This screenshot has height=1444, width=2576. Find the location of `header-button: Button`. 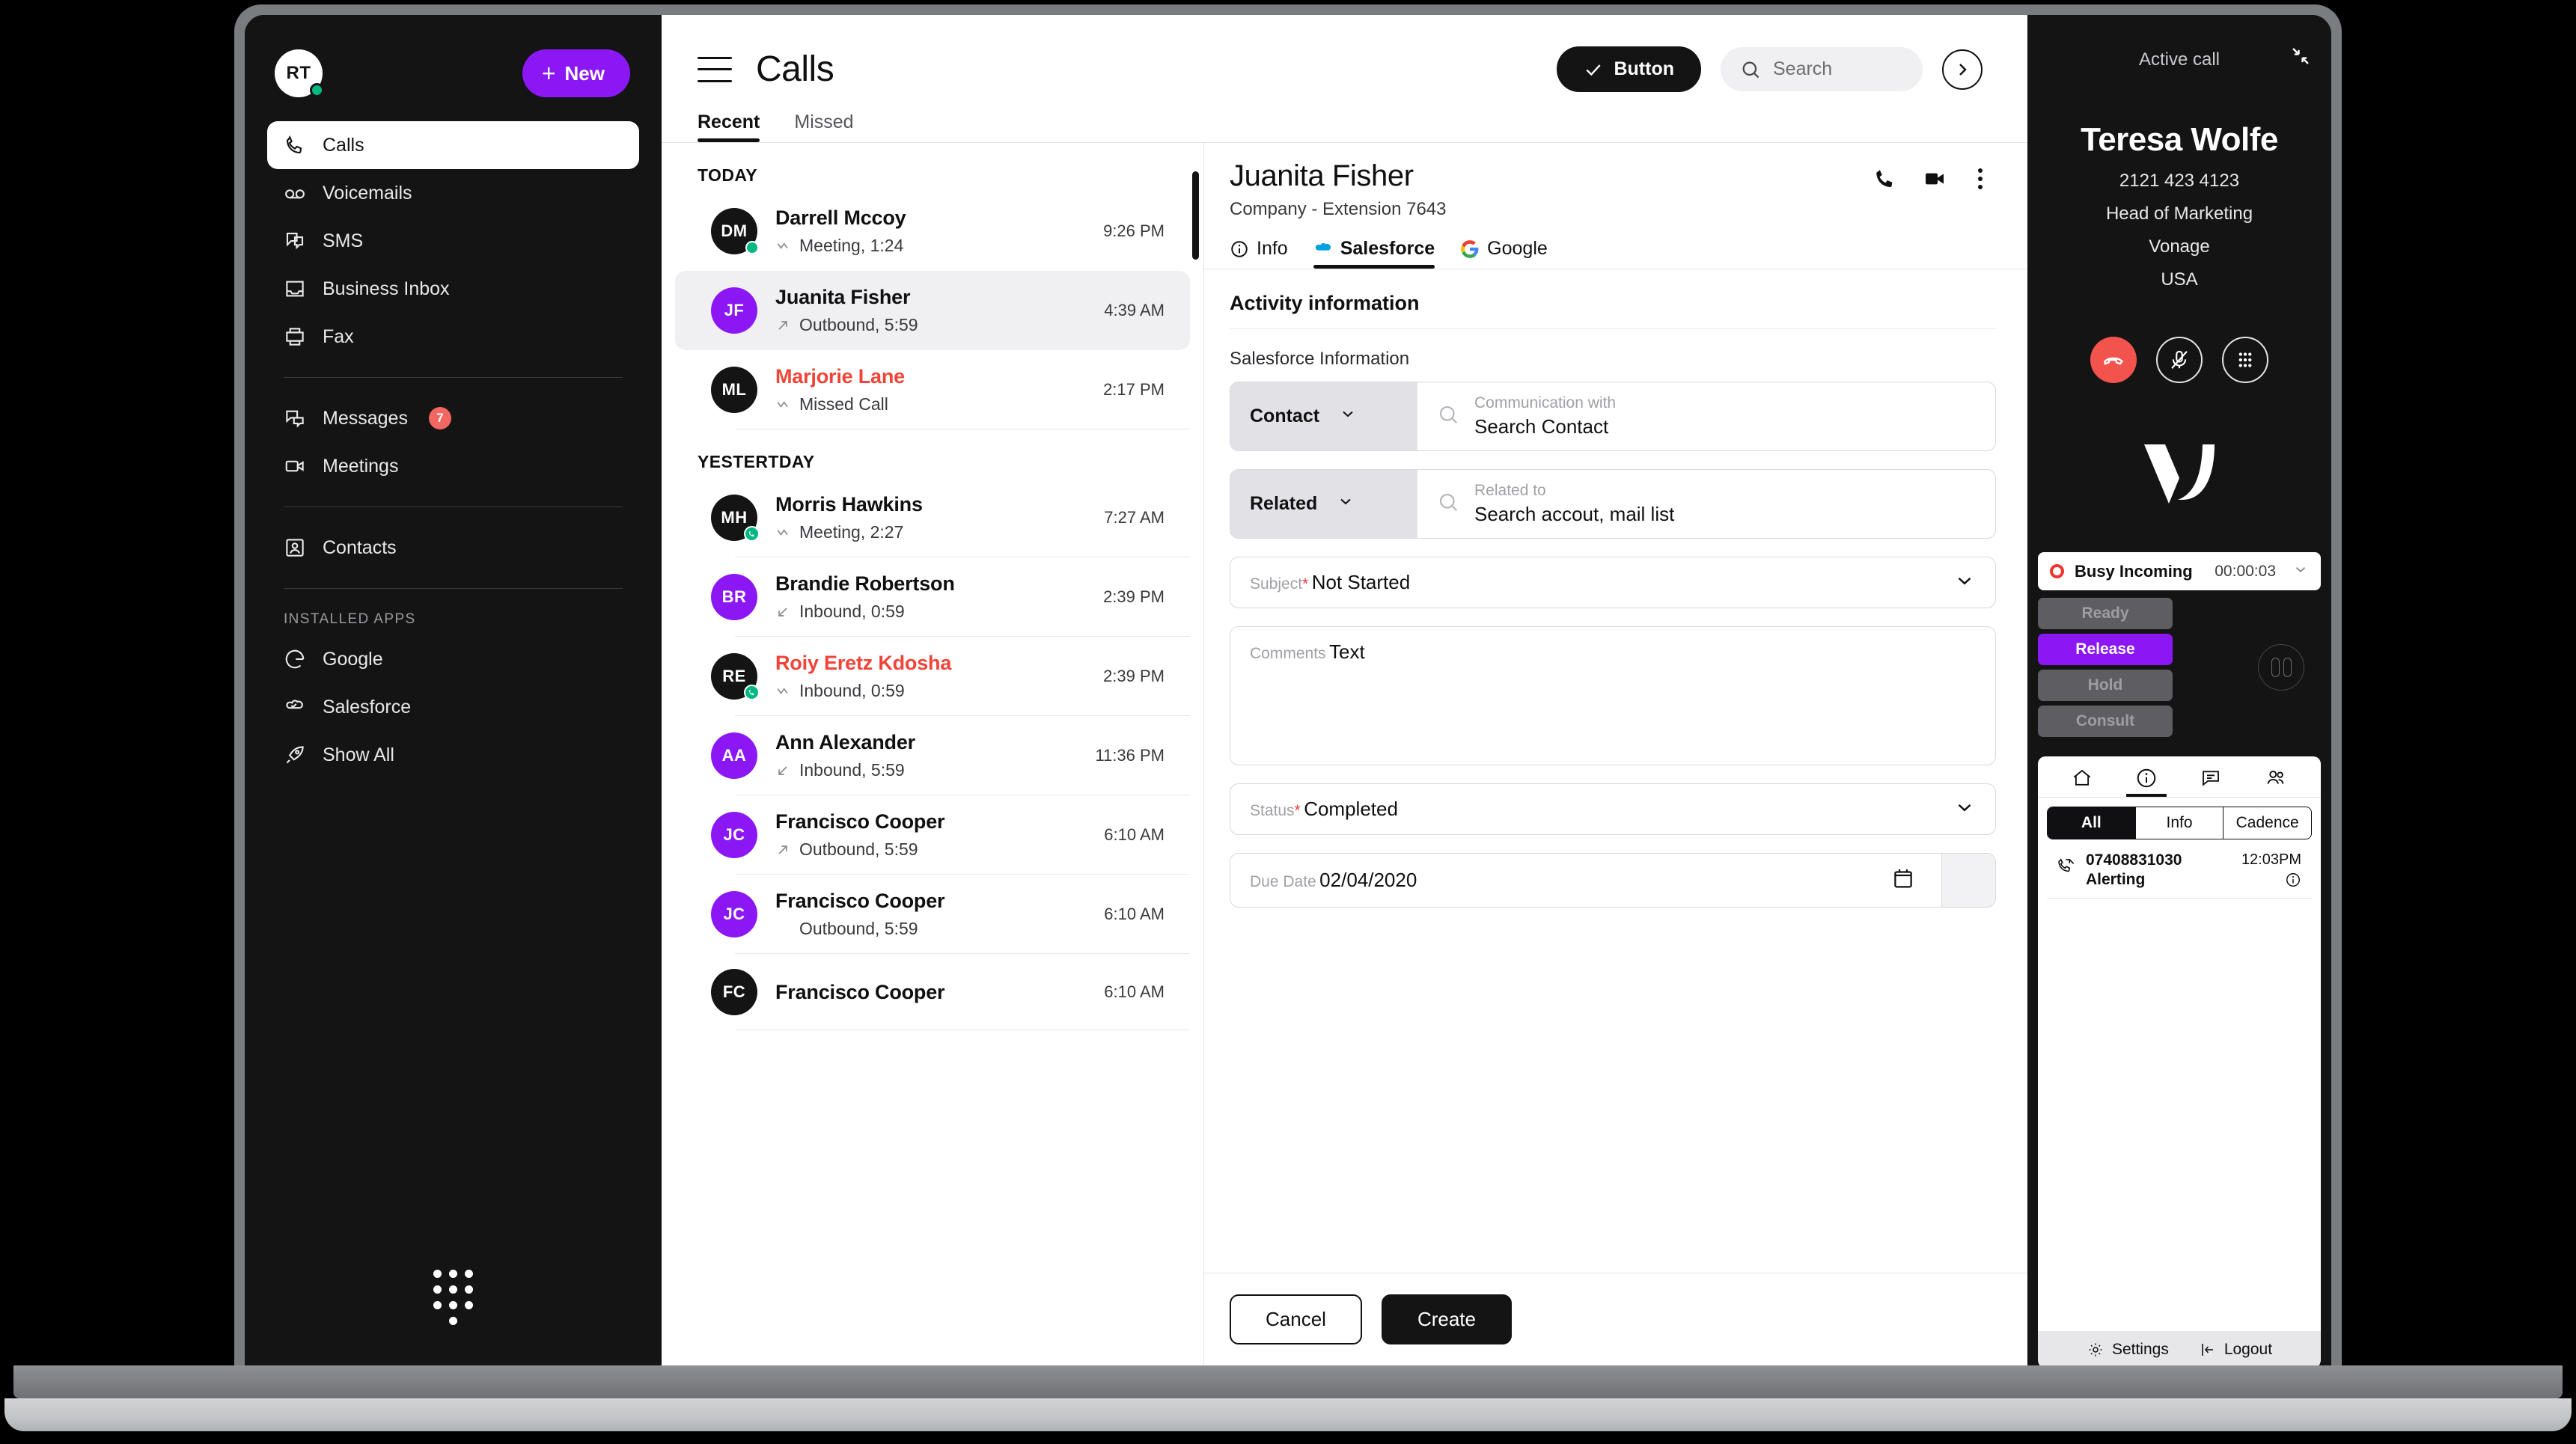

header-button: Button is located at coordinates (1629, 69).